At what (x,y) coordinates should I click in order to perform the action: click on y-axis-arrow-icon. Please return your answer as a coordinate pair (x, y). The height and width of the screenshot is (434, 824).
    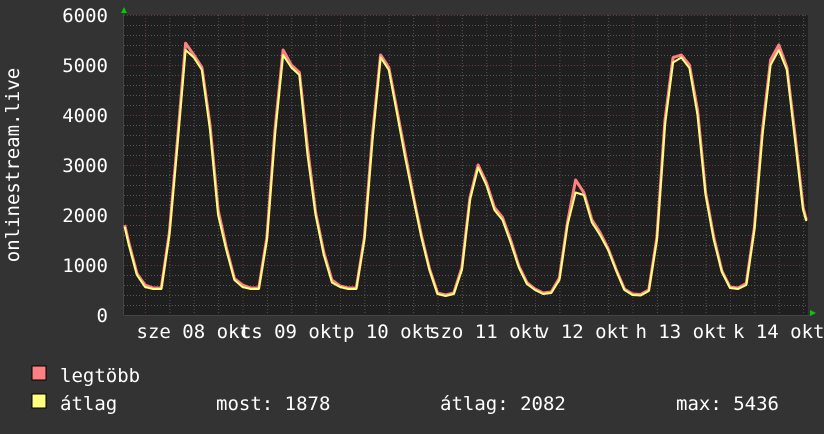
    Looking at the image, I should click on (124, 10).